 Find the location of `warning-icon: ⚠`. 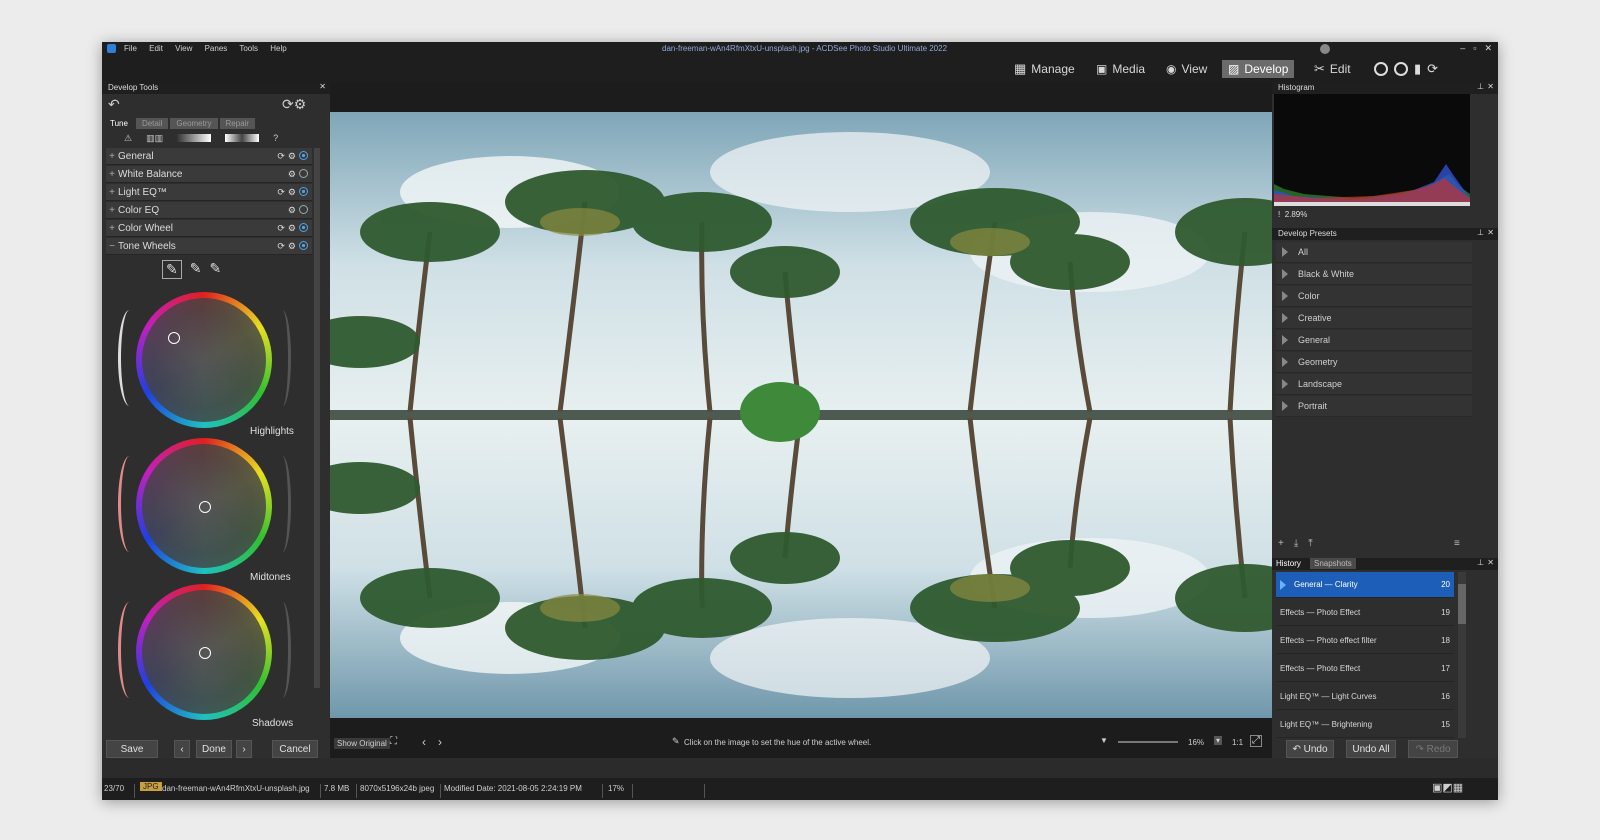

warning-icon: ⚠ is located at coordinates (128, 138).